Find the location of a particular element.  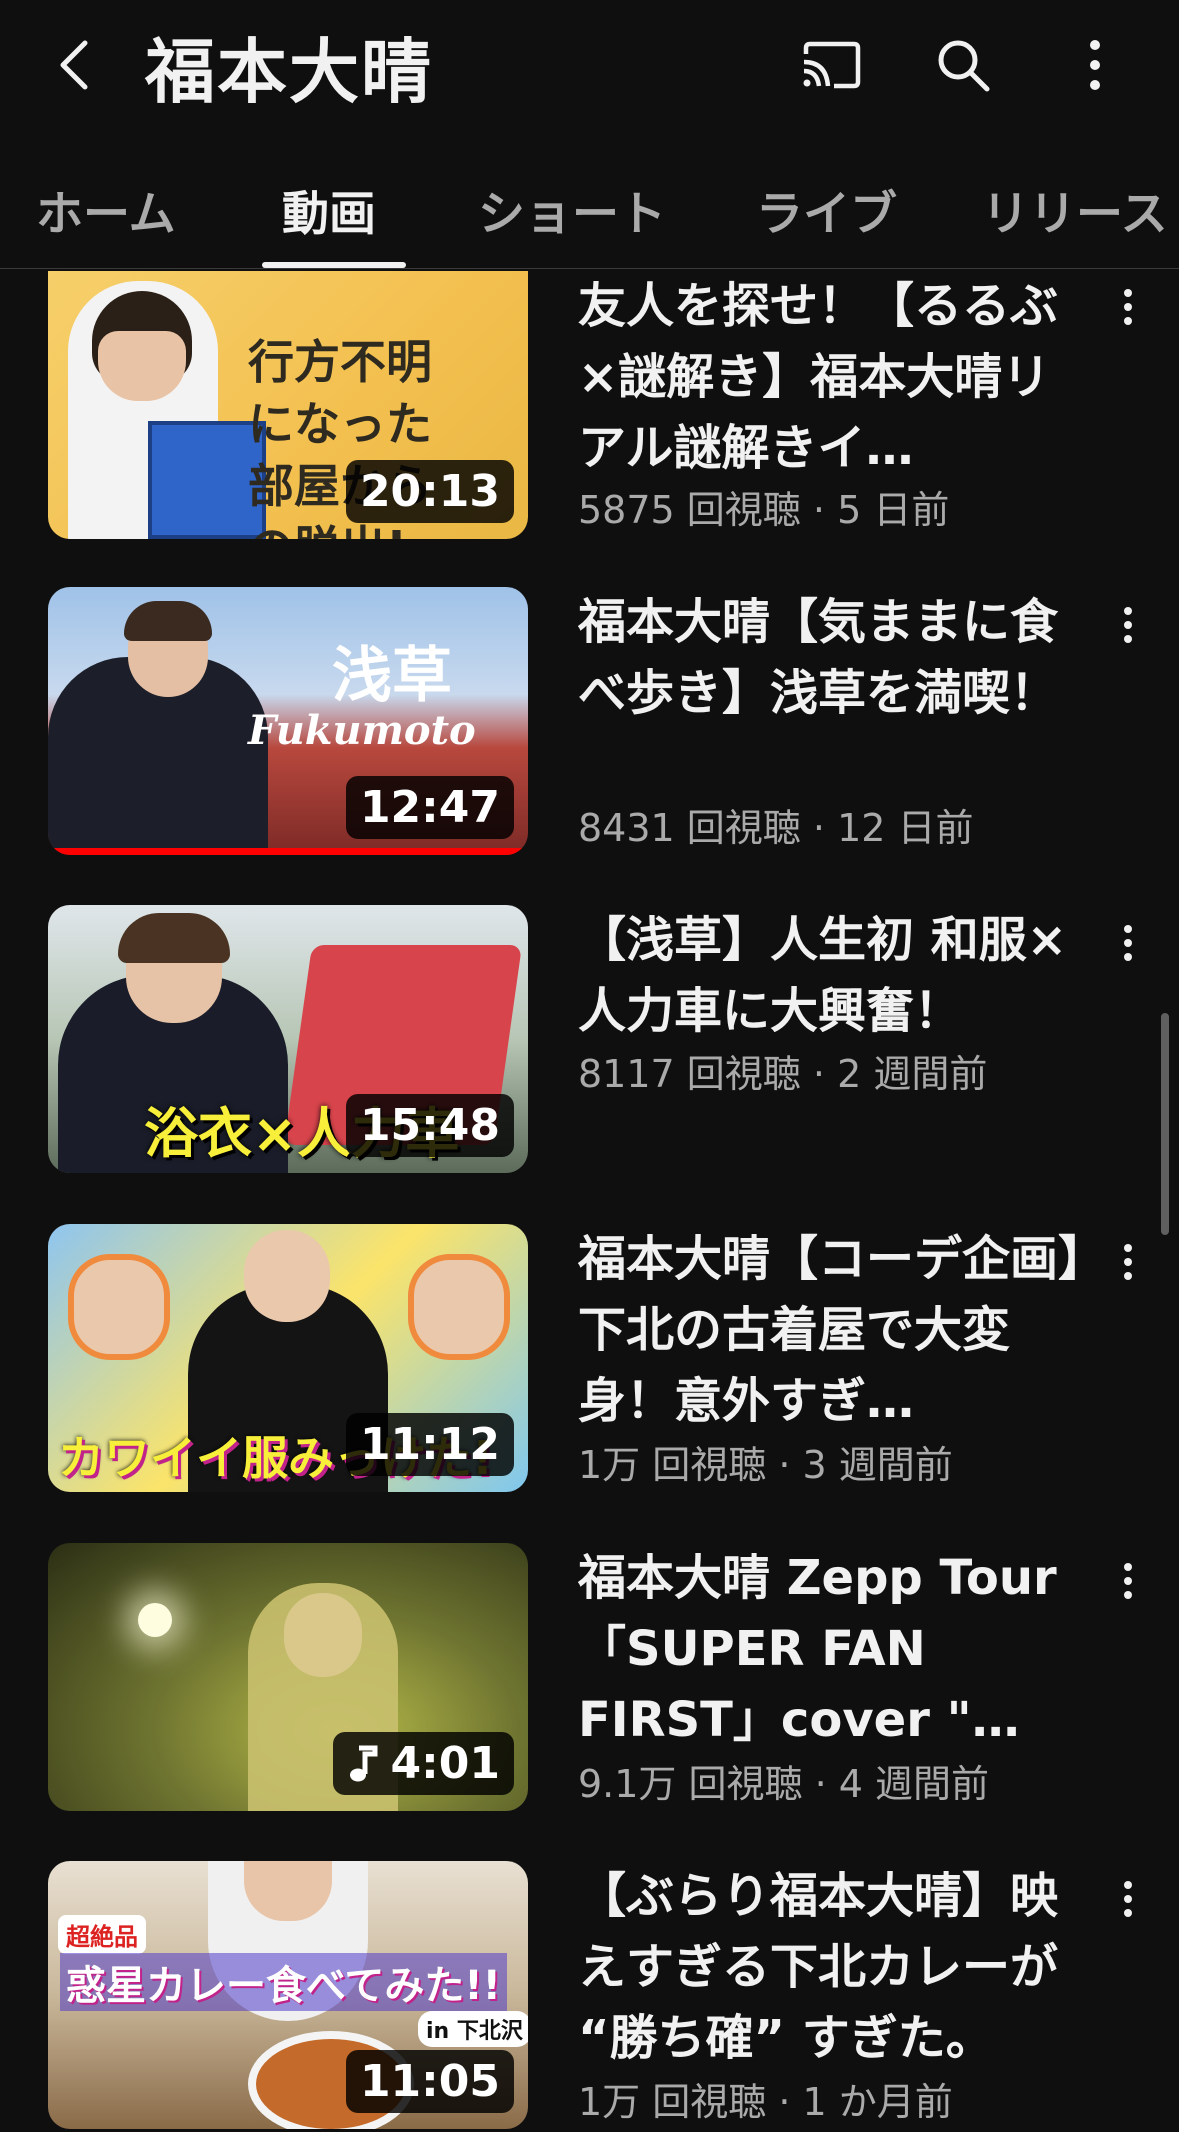

watch-progress-bar is located at coordinates (288, 851).